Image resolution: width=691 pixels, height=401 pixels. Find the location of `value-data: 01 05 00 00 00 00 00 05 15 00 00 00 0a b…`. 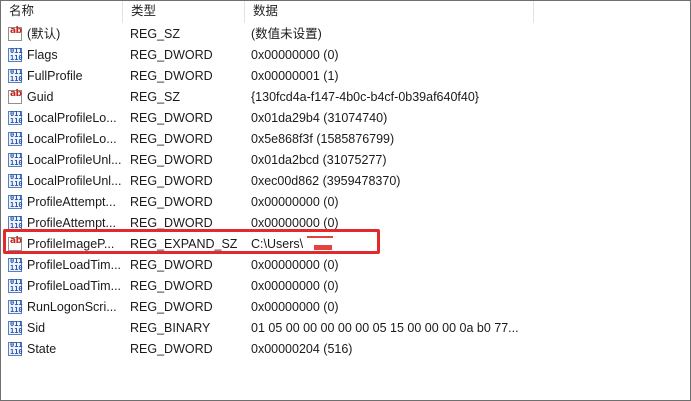

value-data: 01 05 00 00 00 00 00 05 15 00 00 00 0a b… is located at coordinates (385, 328).